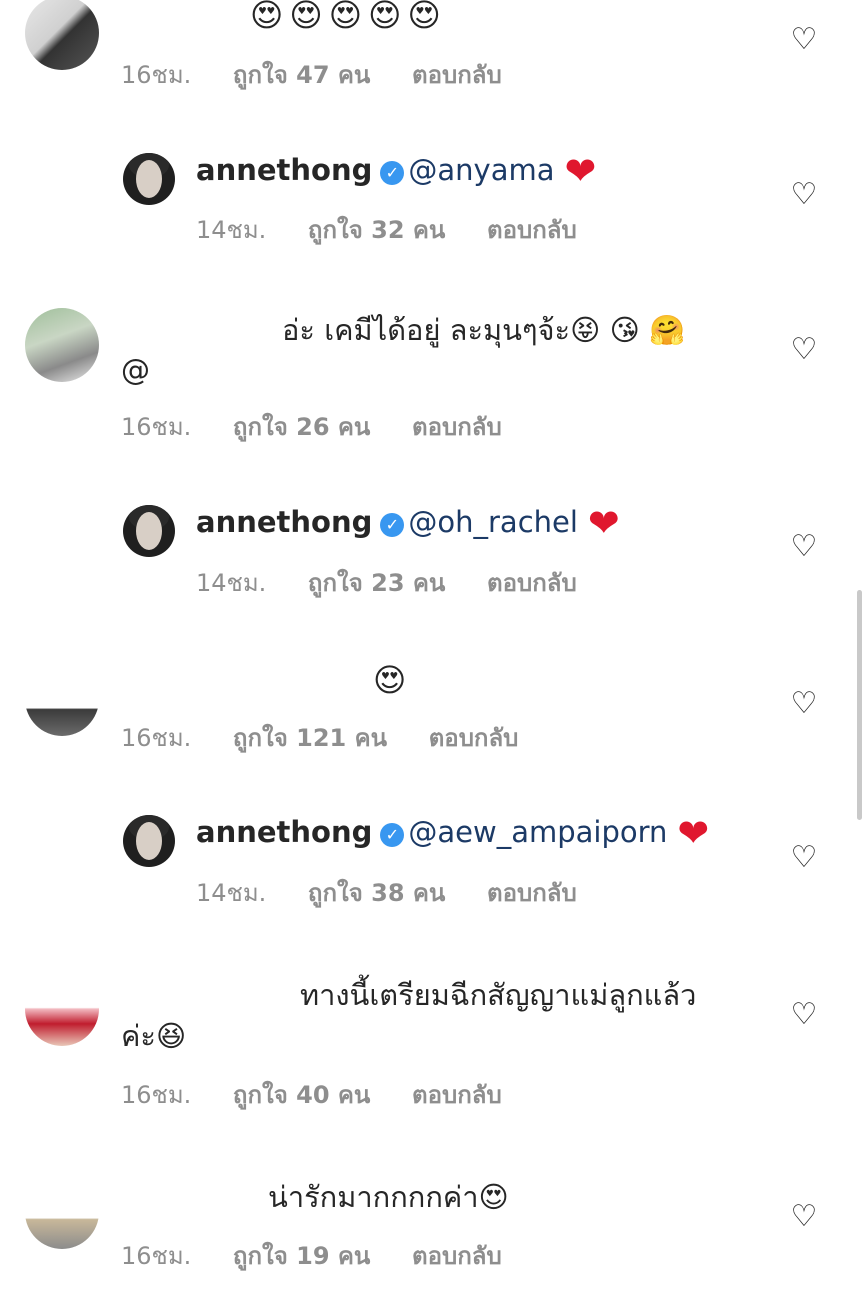 This screenshot has width=868, height=1292. I want to click on comment-meta: 16ชม. ถูกใจ 40 คน ตอบกลับ, so click(328, 1094).